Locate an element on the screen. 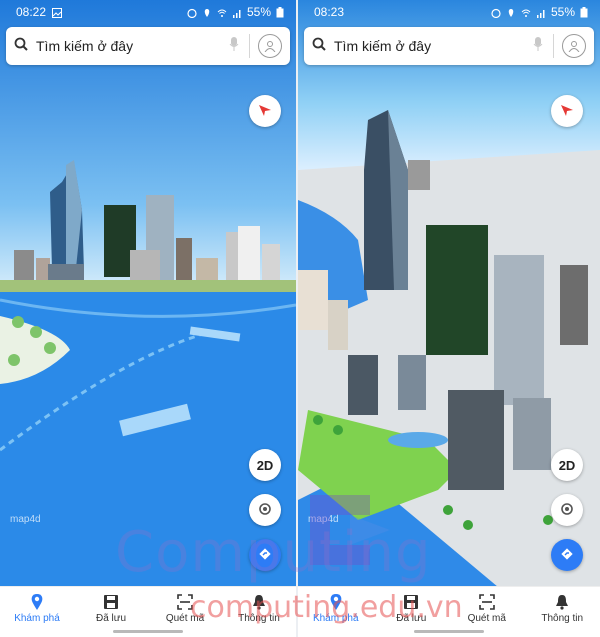 The width and height of the screenshot is (600, 637). gallery-notification-icon is located at coordinates (57, 12).